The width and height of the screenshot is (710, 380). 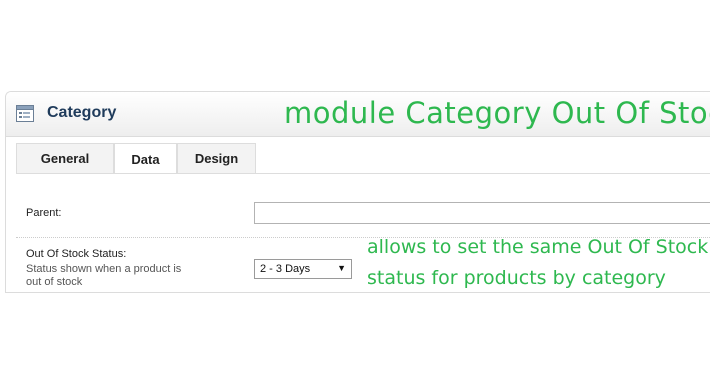 What do you see at coordinates (54, 282) in the screenshot?
I see `stock-status-help-line2: out of stock` at bounding box center [54, 282].